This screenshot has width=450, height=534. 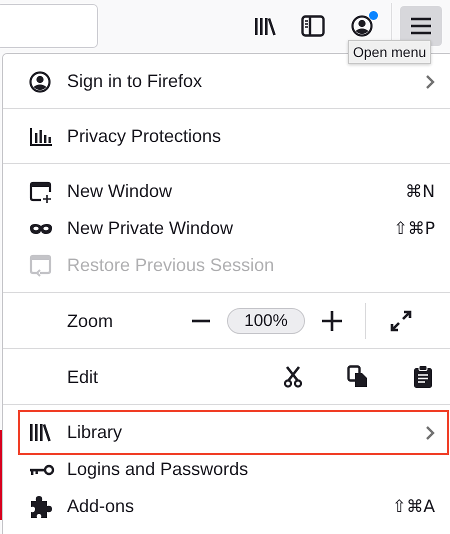 I want to click on plus-icon, so click(x=332, y=321).